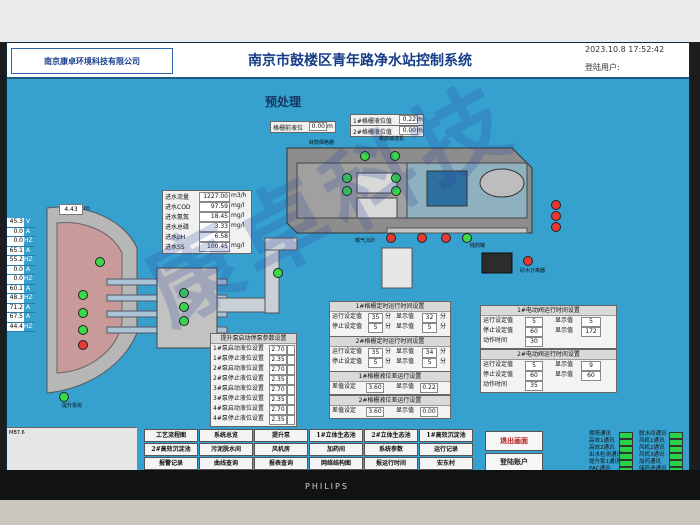 The image size is (700, 525). What do you see at coordinates (405, 316) in the screenshot?
I see `grid1_timer-show-label: 显示值` at bounding box center [405, 316].